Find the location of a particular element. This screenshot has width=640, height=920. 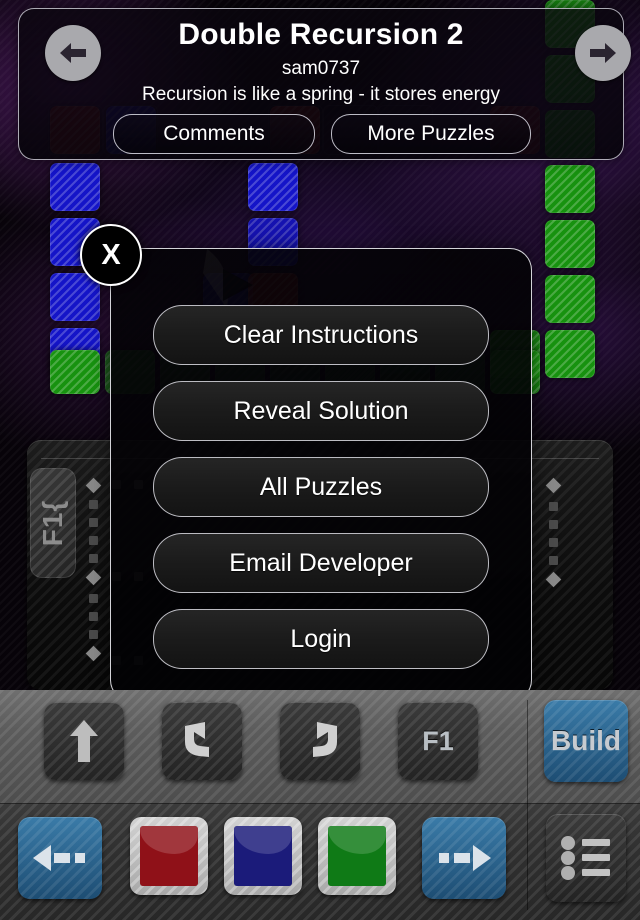

undo-icon is located at coordinates (202, 741).